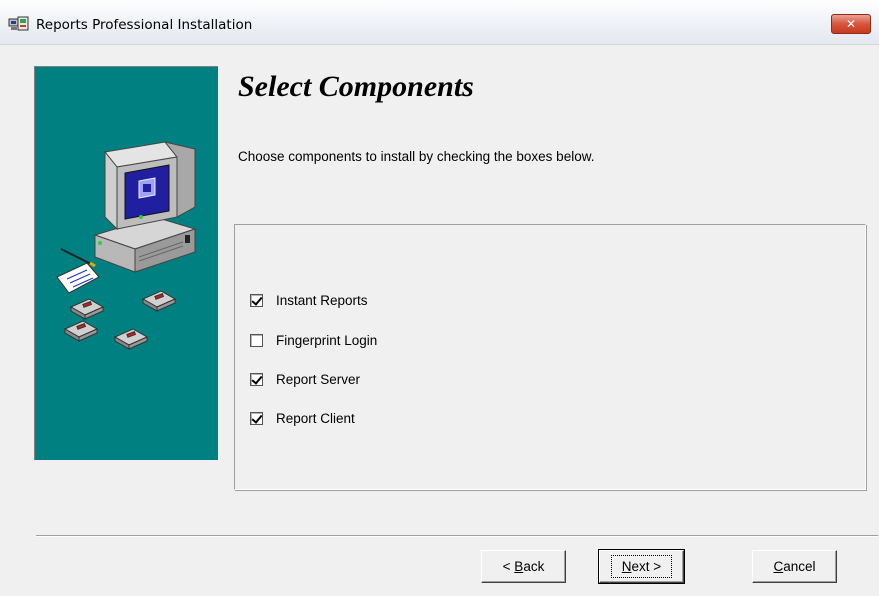 Image resolution: width=879 pixels, height=596 pixels. I want to click on component-report-client: Report Client, so click(302, 418).